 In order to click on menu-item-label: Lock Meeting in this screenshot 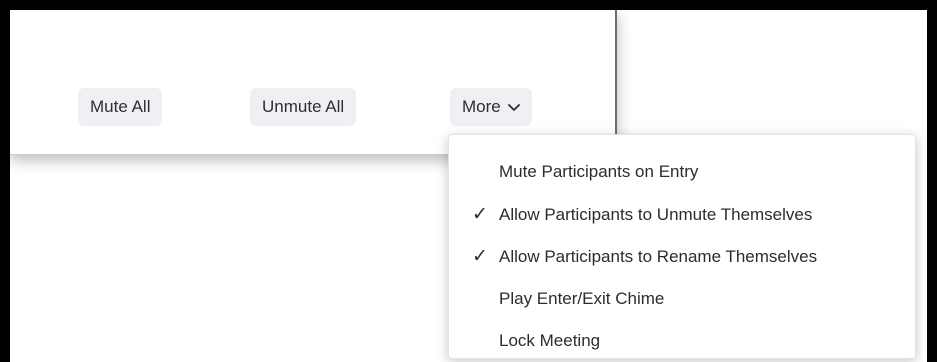, I will do `click(550, 340)`.